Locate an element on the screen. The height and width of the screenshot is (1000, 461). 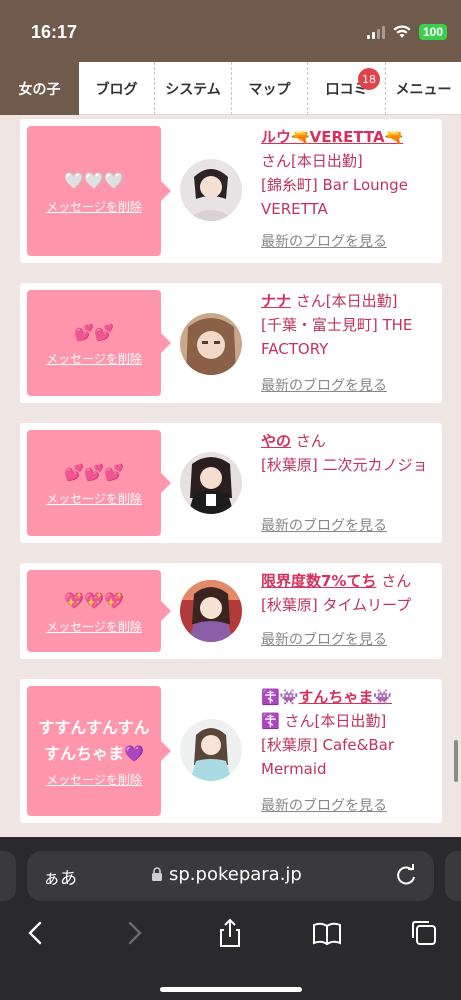
message-bubble: 💖💖💖 メッセージを削除 is located at coordinates (99, 611).